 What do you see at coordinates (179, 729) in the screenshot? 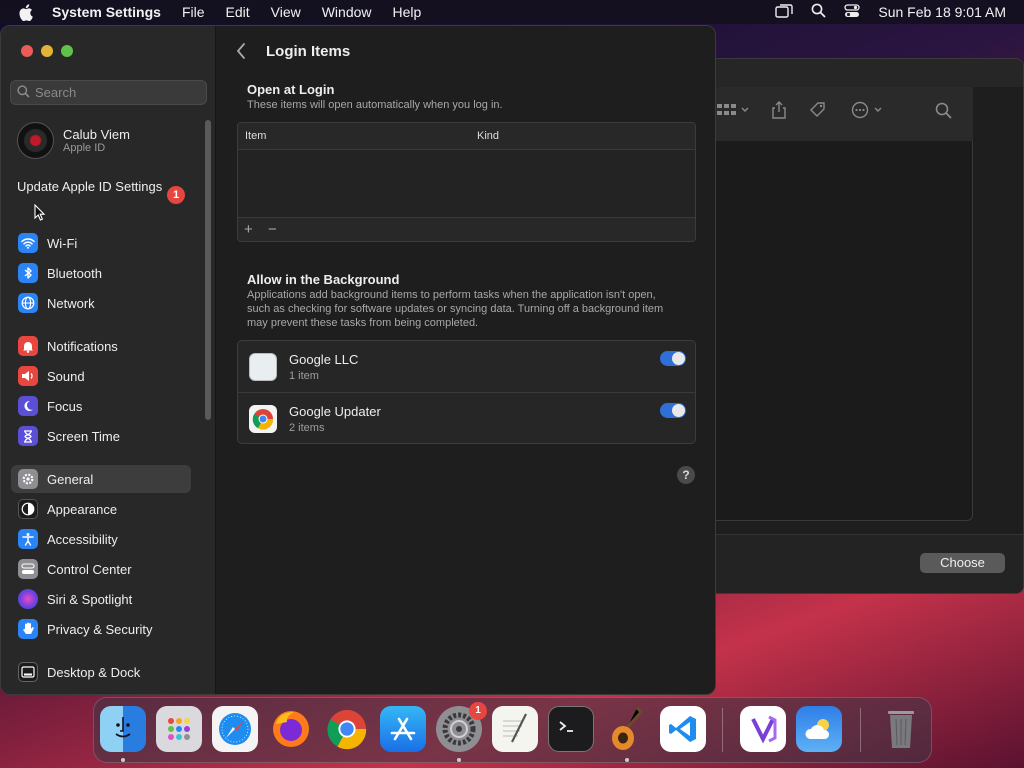
I see `launchpad-icon` at bounding box center [179, 729].